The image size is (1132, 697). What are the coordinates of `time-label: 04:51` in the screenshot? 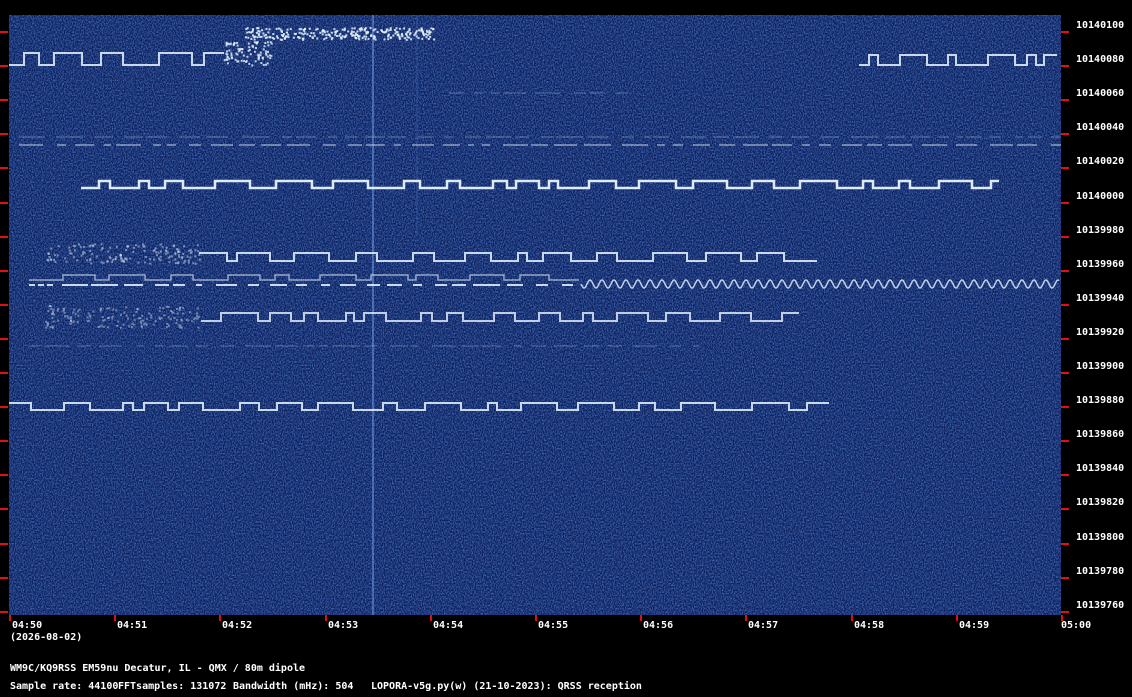 It's located at (132, 625).